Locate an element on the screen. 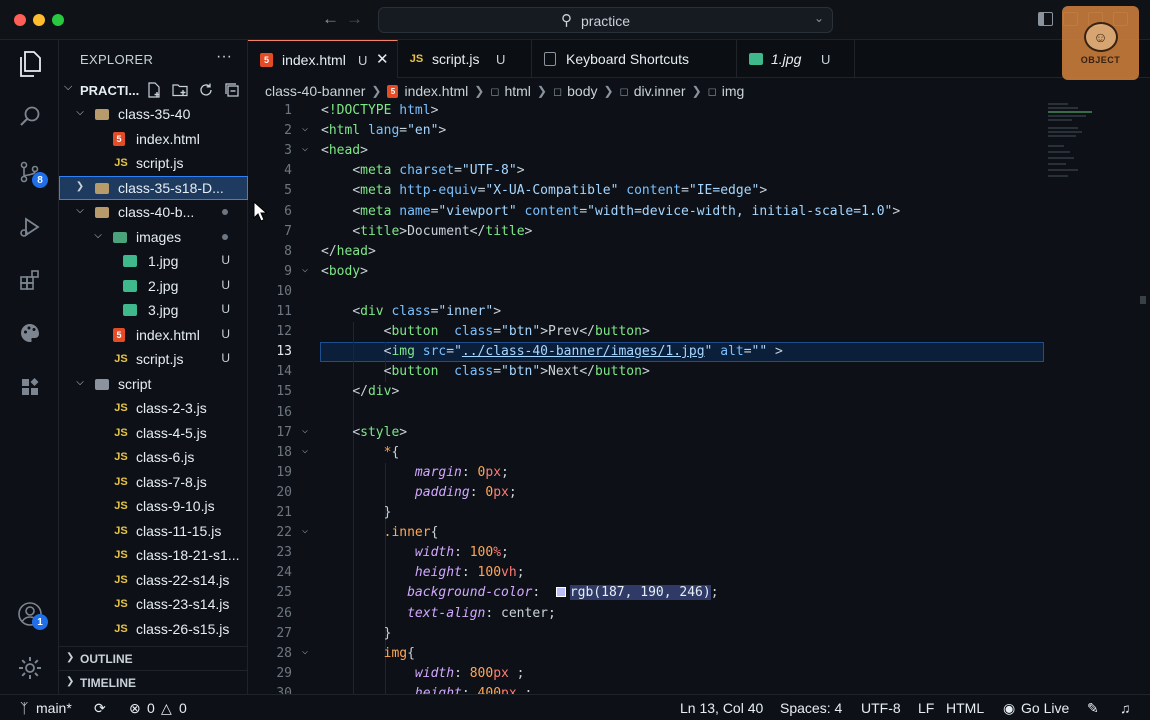 This screenshot has height=720, width=1150. editor-scrollbar-thumb is located at coordinates (1143, 300).